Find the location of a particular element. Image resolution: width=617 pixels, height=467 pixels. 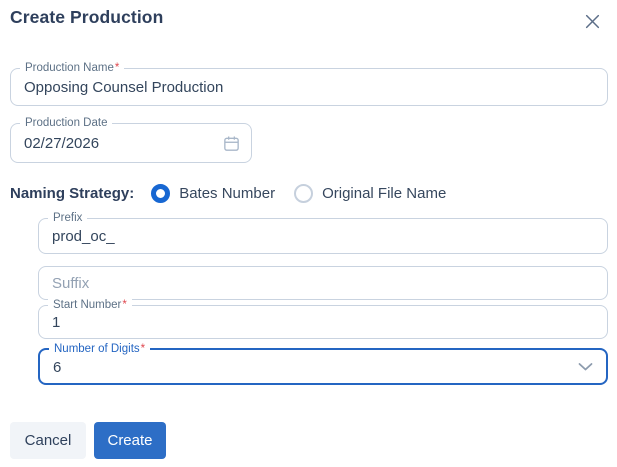

create-button: Create is located at coordinates (130, 440).